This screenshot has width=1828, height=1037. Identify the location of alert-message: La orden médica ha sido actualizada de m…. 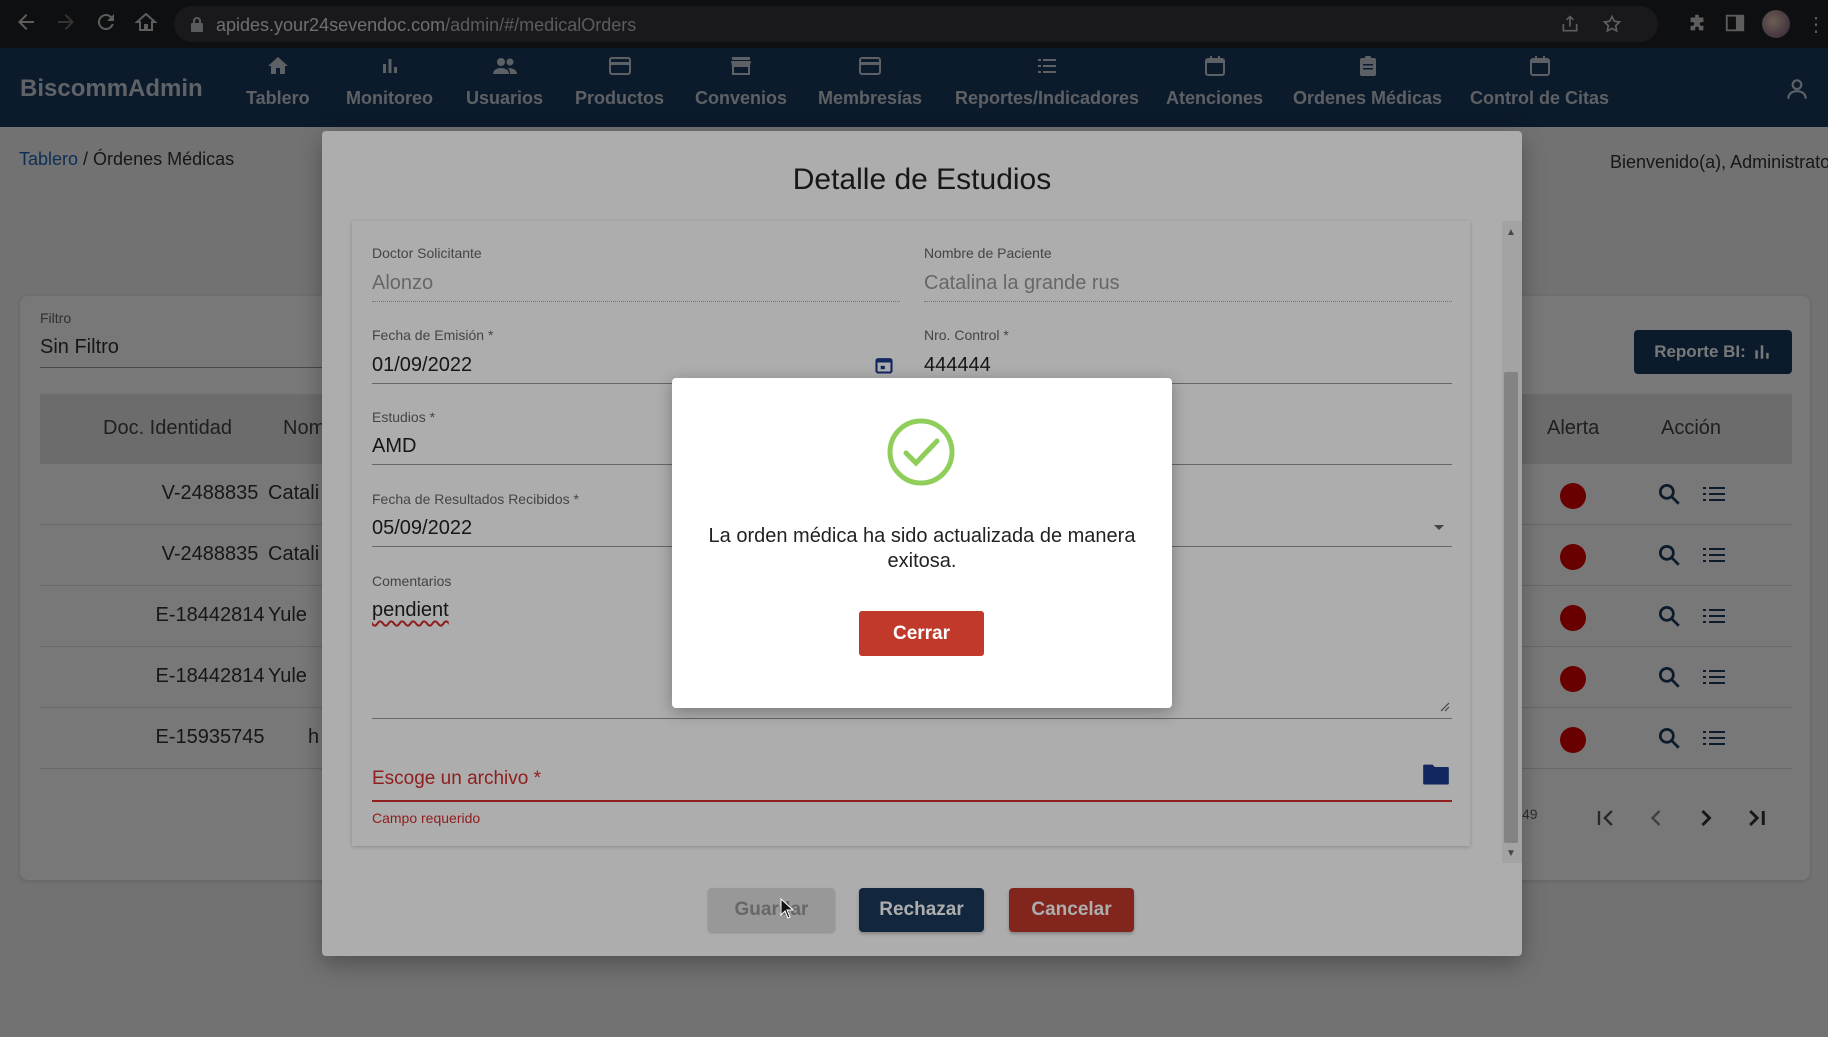
(922, 548).